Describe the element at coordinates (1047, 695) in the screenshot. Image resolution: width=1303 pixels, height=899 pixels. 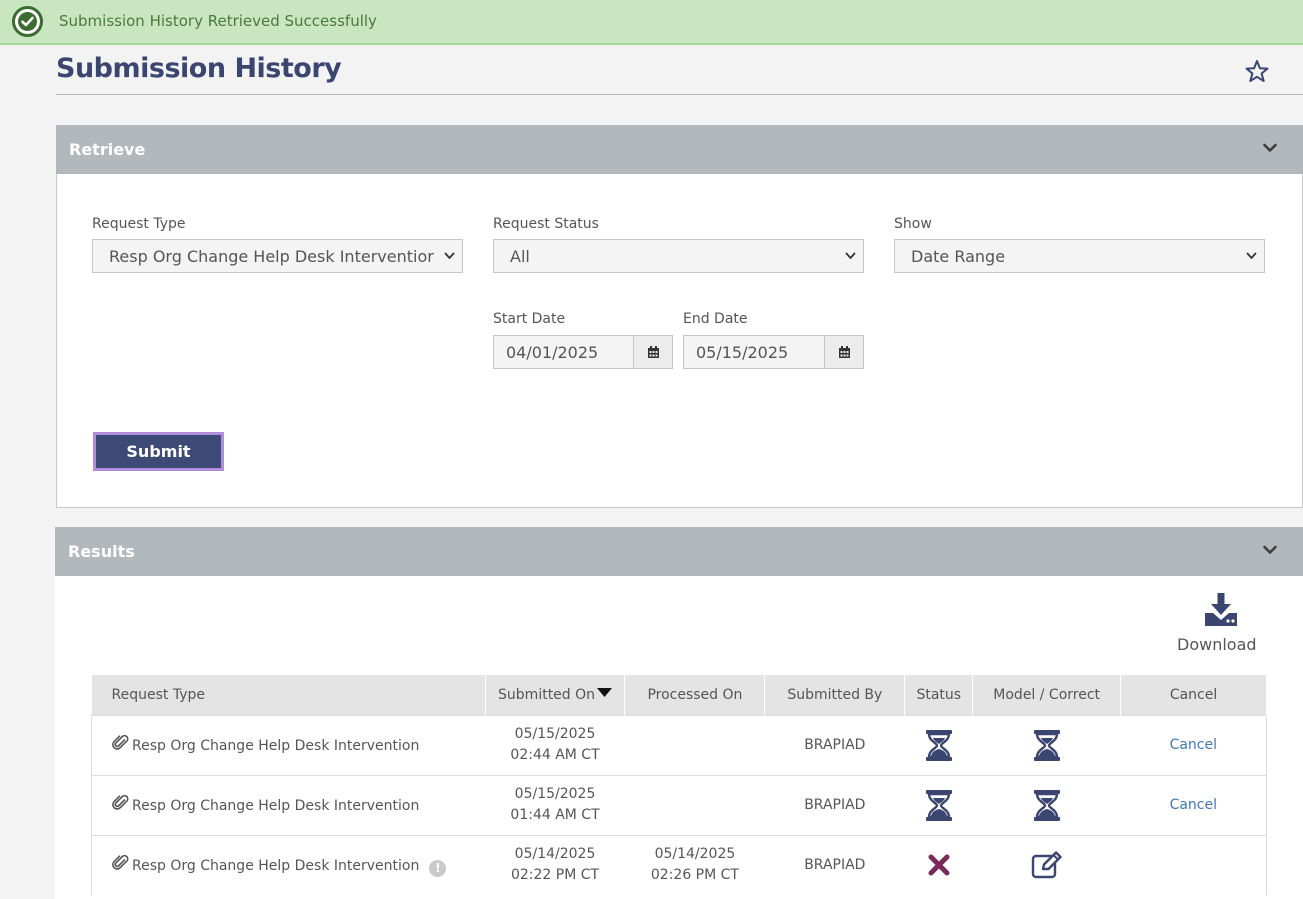
I see `column-header-model-correct: Model / Correct` at that location.